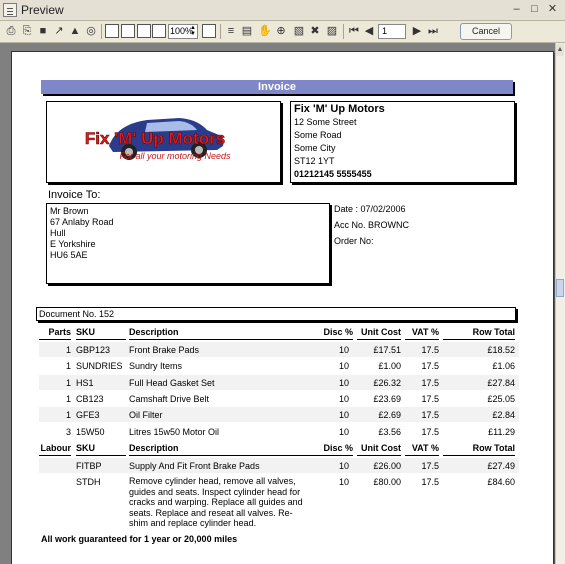 Image resolution: width=565 pixels, height=564 pixels. I want to click on document-number: Document No. 152, so click(276, 314).